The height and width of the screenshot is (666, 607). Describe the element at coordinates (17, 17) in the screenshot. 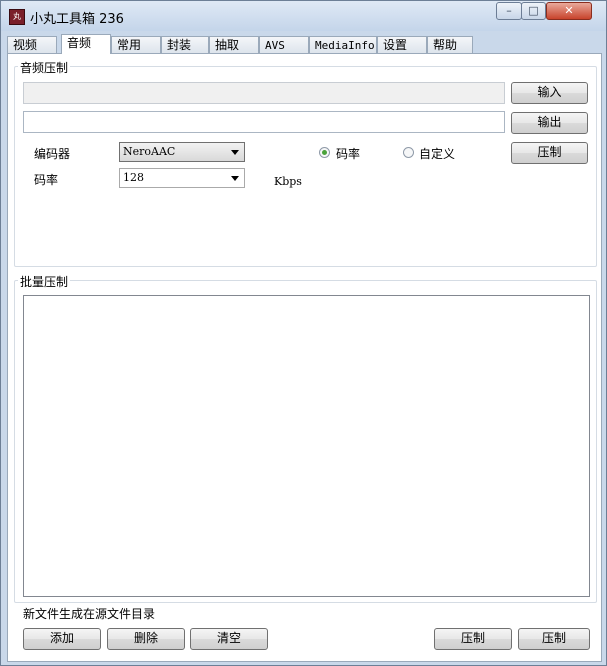

I see `app-icon: 丸` at that location.